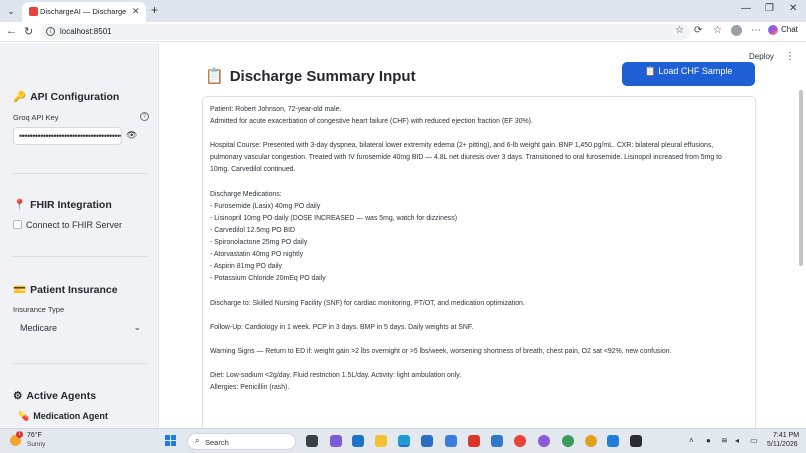 Image resolution: width=806 pixels, height=453 pixels. Describe the element at coordinates (688, 74) in the screenshot. I see `load-chf-sample-button: 📋 Load CHF Sample` at that location.